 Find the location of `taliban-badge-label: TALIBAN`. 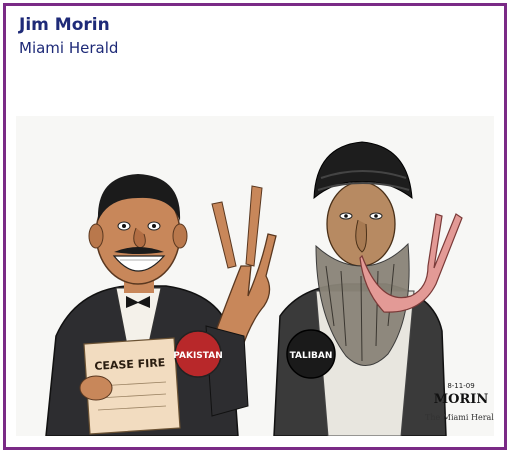

taliban-badge-label: TALIBAN is located at coordinates (311, 356).